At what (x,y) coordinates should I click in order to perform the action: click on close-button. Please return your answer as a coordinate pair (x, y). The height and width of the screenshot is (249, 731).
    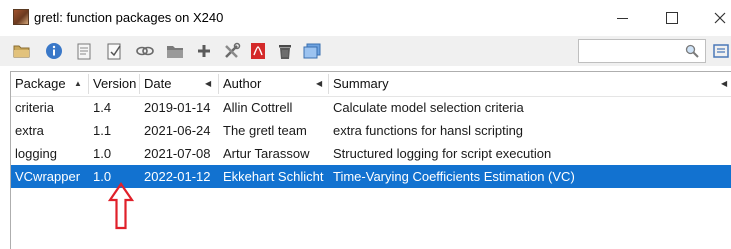
    Looking at the image, I should click on (714, 18).